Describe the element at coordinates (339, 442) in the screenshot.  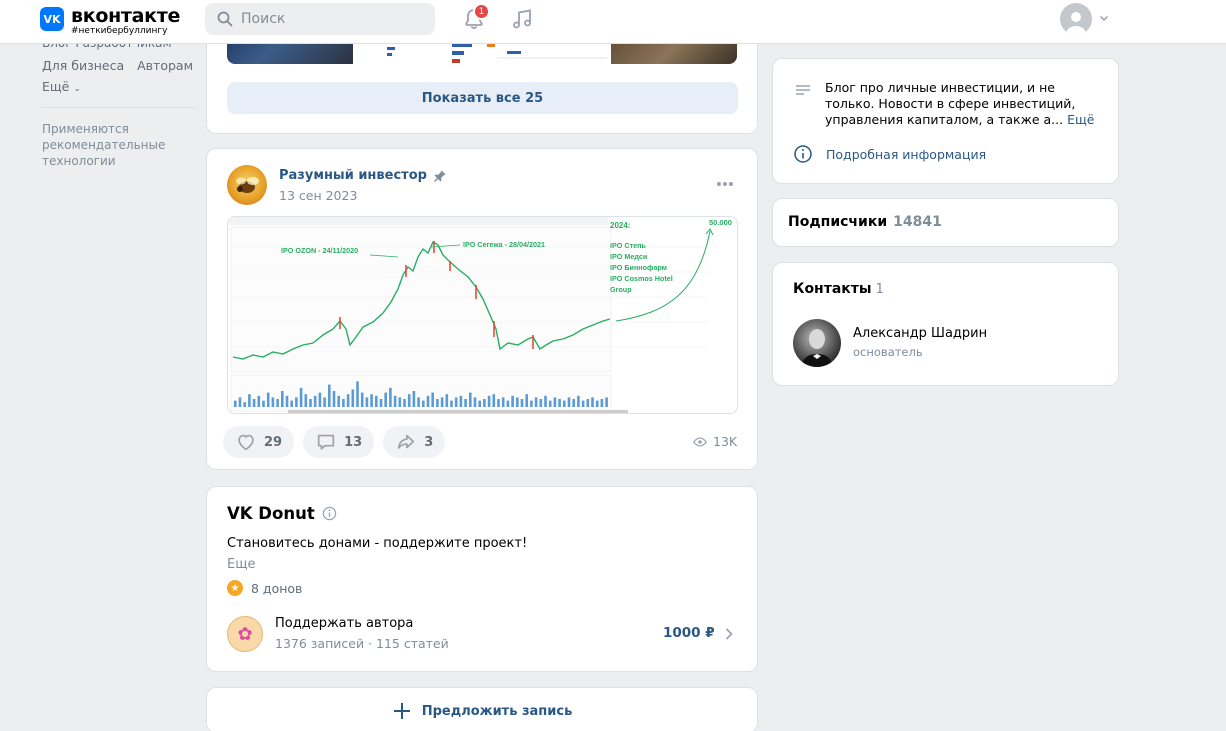
I see `comment-button: 13` at that location.